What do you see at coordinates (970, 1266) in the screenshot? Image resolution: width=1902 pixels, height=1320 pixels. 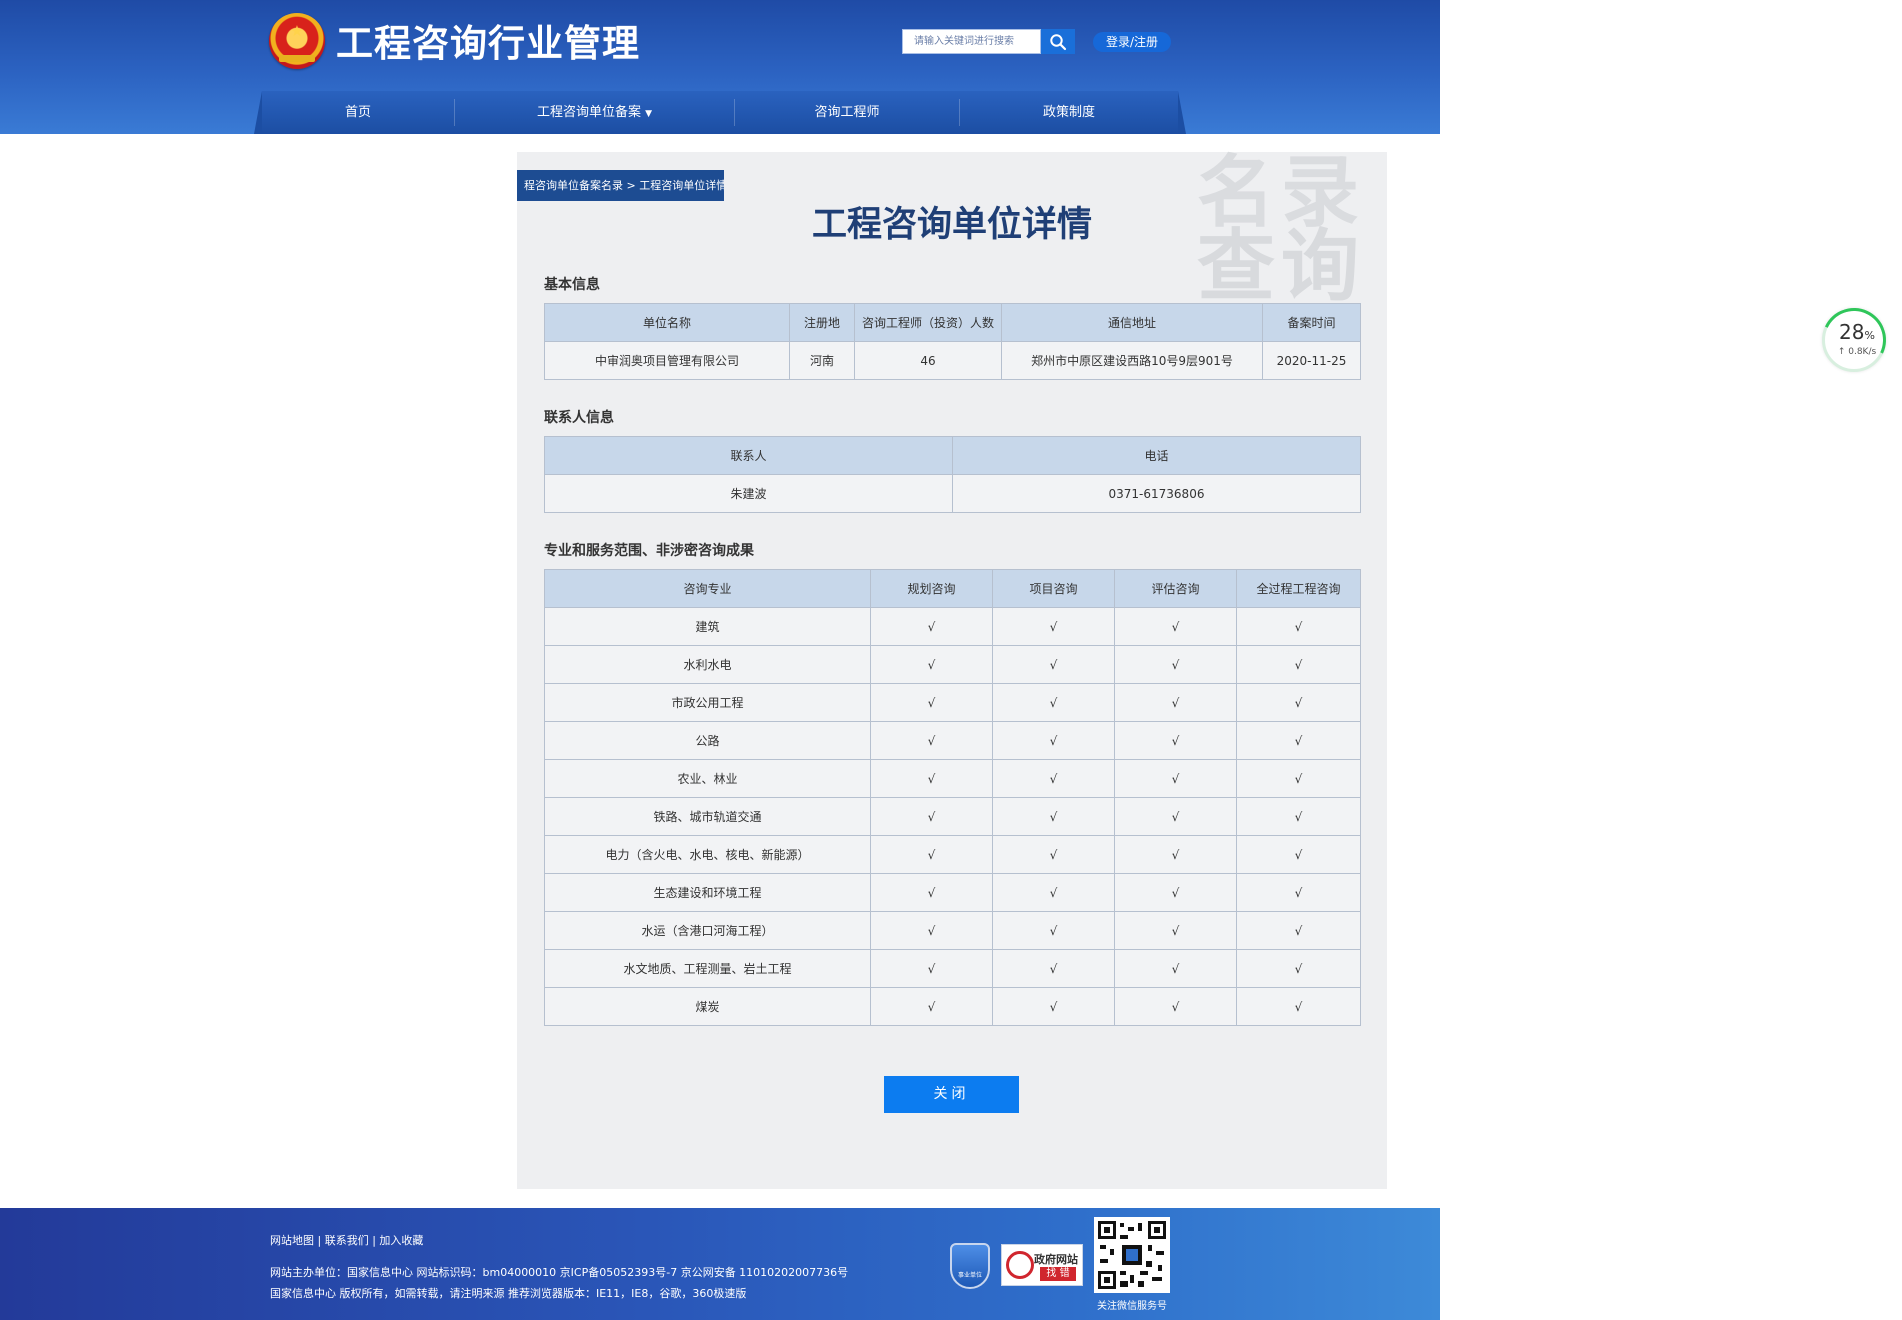 I see `public-institution-badge-icon: 事业单位` at bounding box center [970, 1266].